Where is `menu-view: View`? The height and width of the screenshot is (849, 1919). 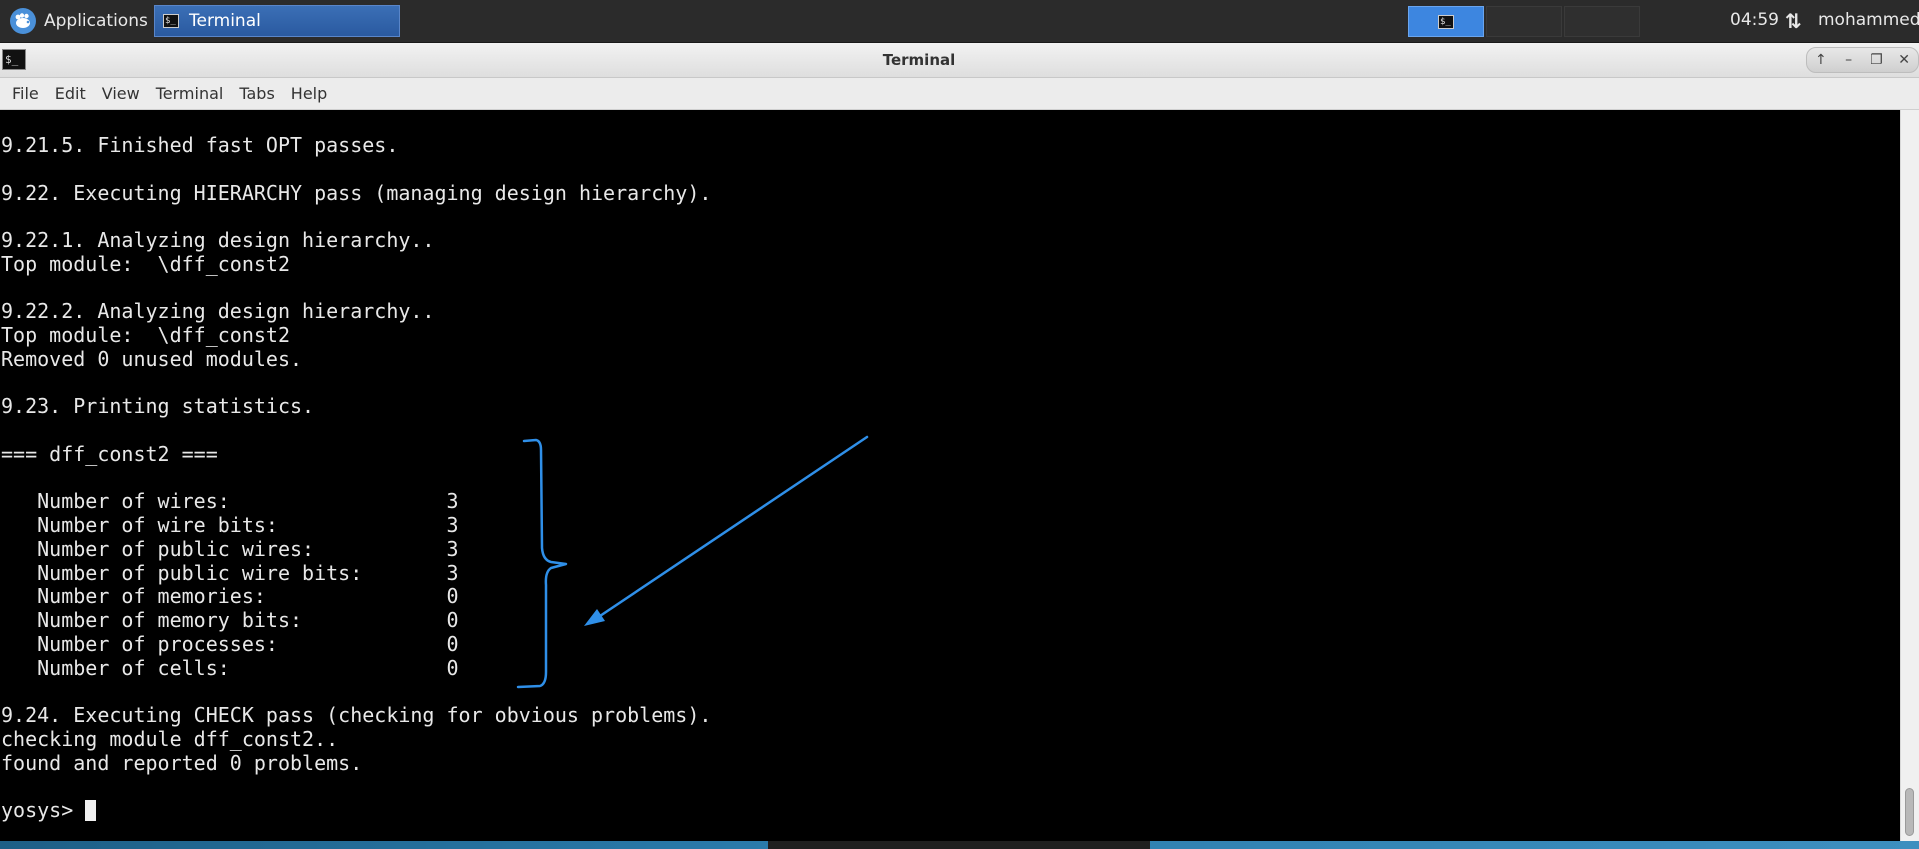 menu-view: View is located at coordinates (121, 93).